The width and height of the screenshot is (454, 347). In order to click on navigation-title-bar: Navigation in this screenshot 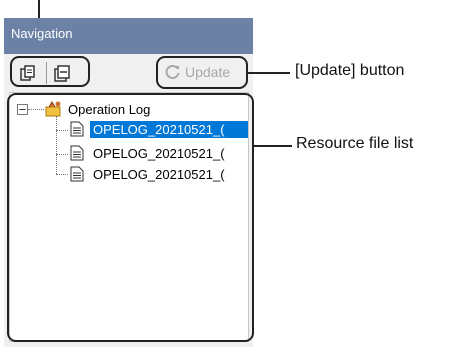, I will do `click(128, 36)`.